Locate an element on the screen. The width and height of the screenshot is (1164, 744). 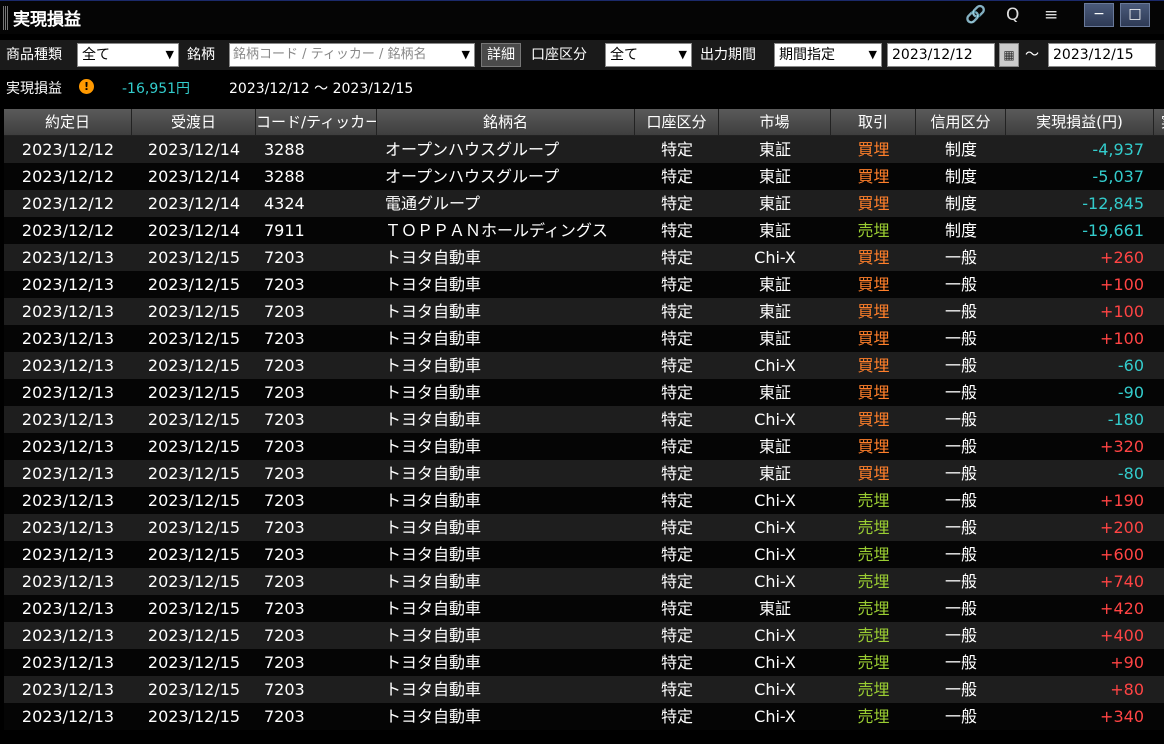
date-to-input: 2023/12/15 is located at coordinates (1102, 55).